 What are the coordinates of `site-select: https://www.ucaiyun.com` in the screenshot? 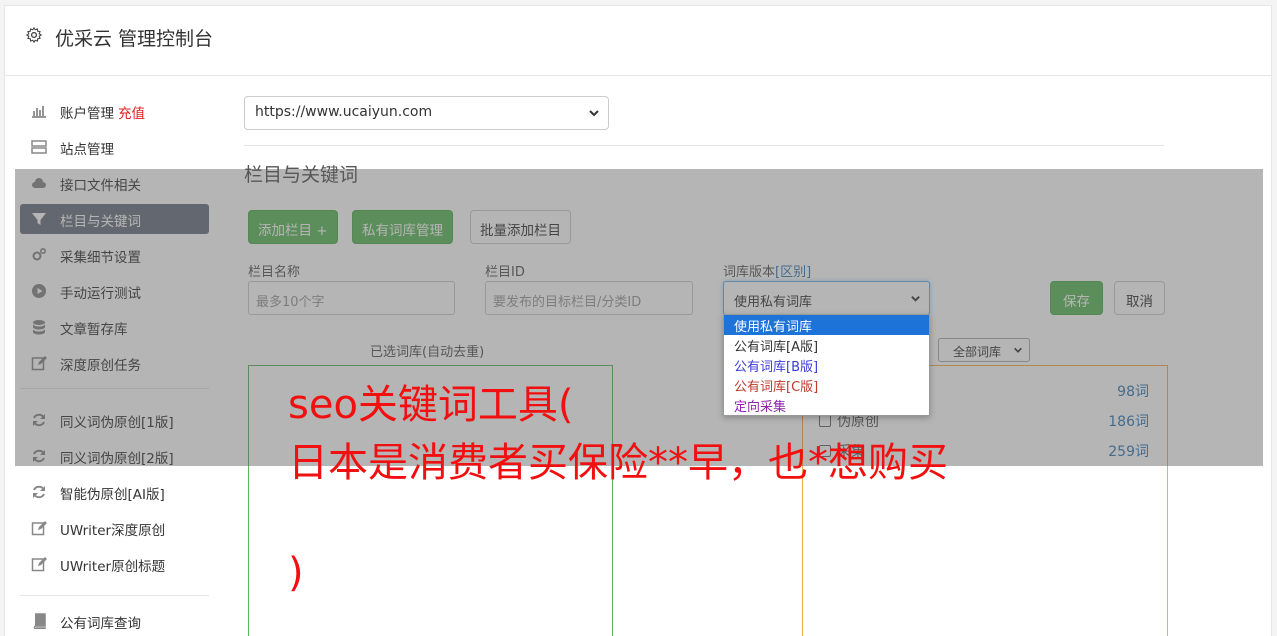 It's located at (426, 113).